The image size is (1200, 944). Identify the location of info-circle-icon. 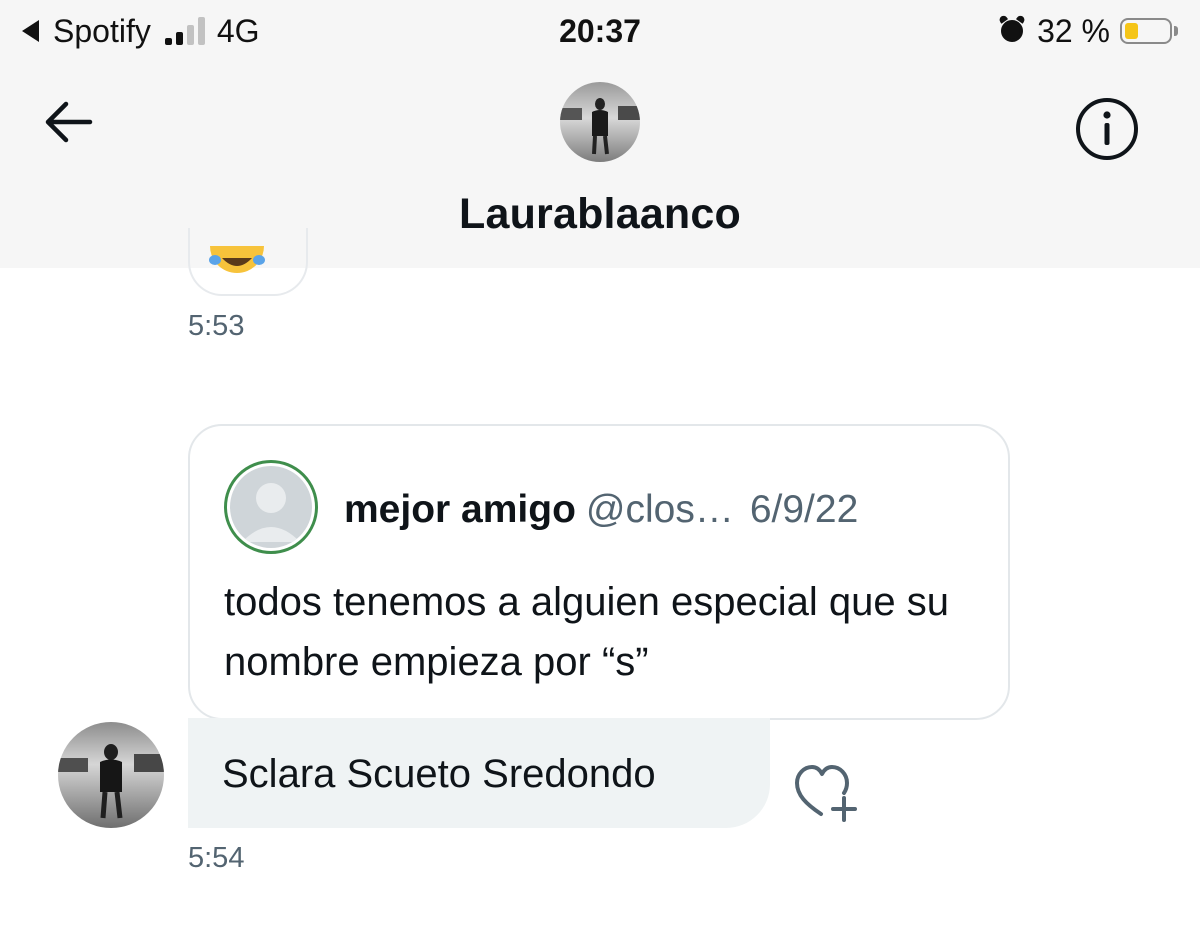
(1107, 129).